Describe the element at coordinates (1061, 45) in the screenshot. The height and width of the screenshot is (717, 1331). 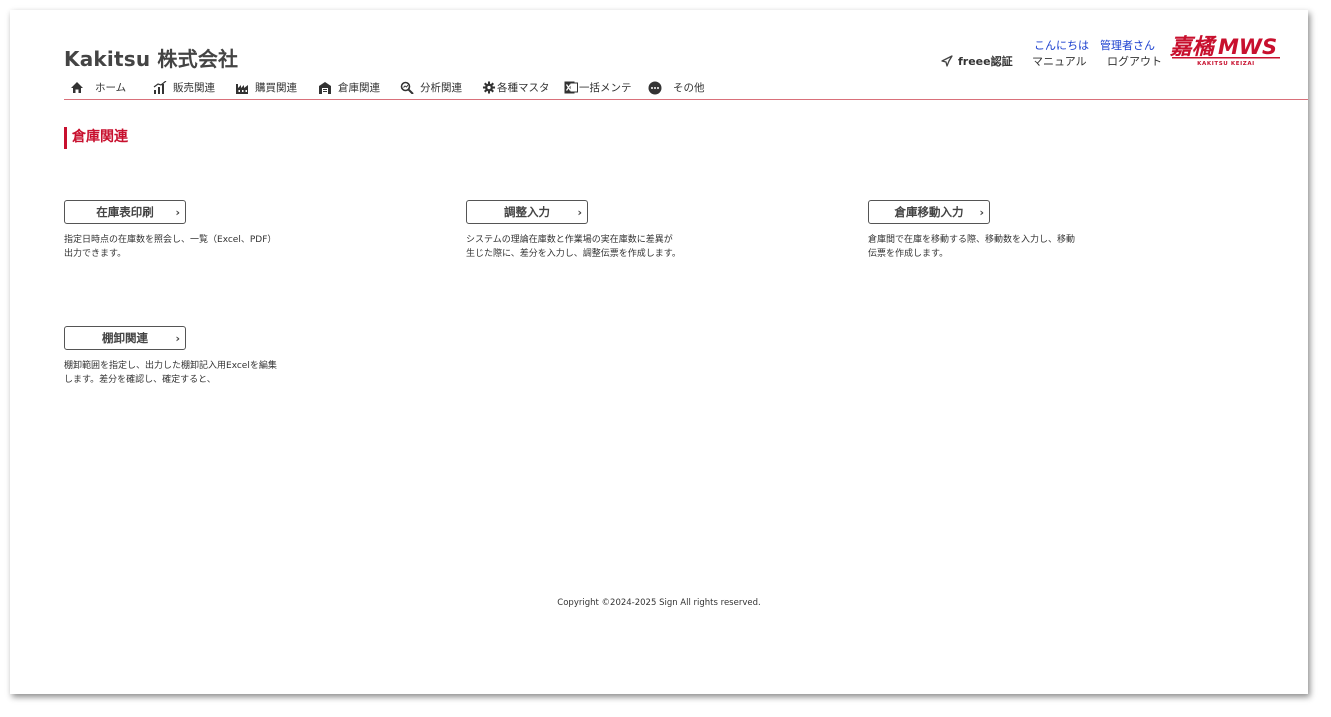
I see `greeting-text: こんにちは` at that location.